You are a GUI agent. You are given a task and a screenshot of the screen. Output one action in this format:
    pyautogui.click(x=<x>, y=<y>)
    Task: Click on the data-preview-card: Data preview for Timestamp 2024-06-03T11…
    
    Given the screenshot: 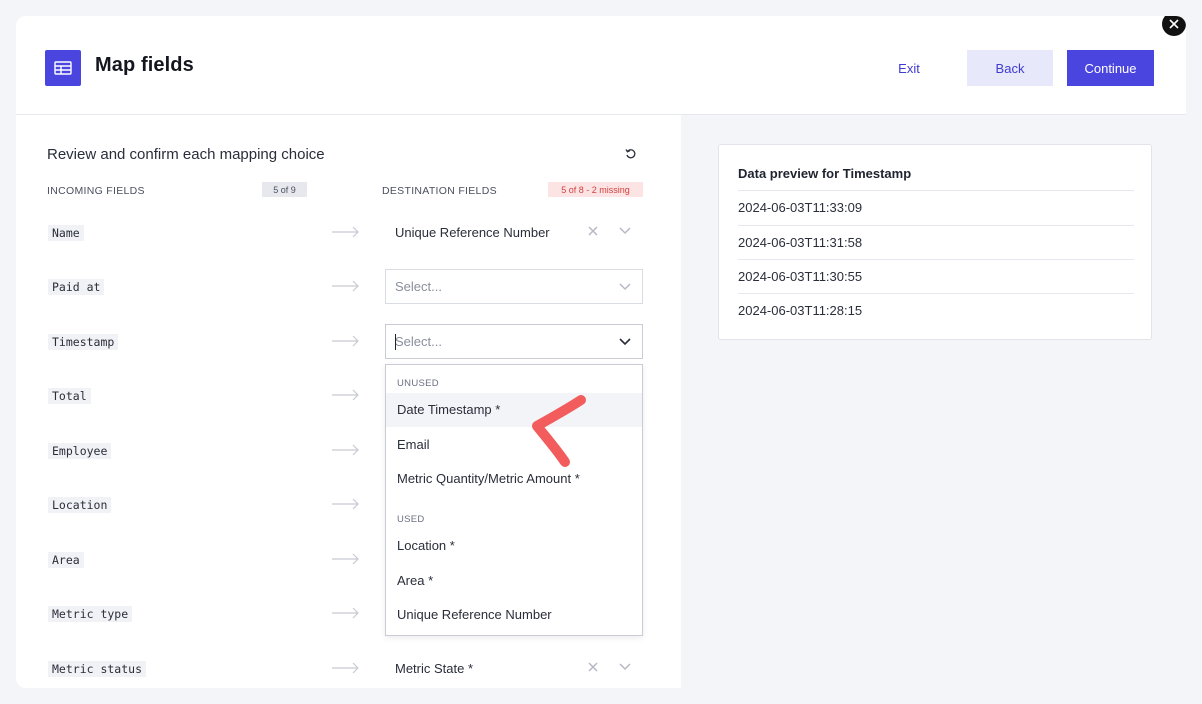 What is the action you would take?
    pyautogui.click(x=935, y=242)
    